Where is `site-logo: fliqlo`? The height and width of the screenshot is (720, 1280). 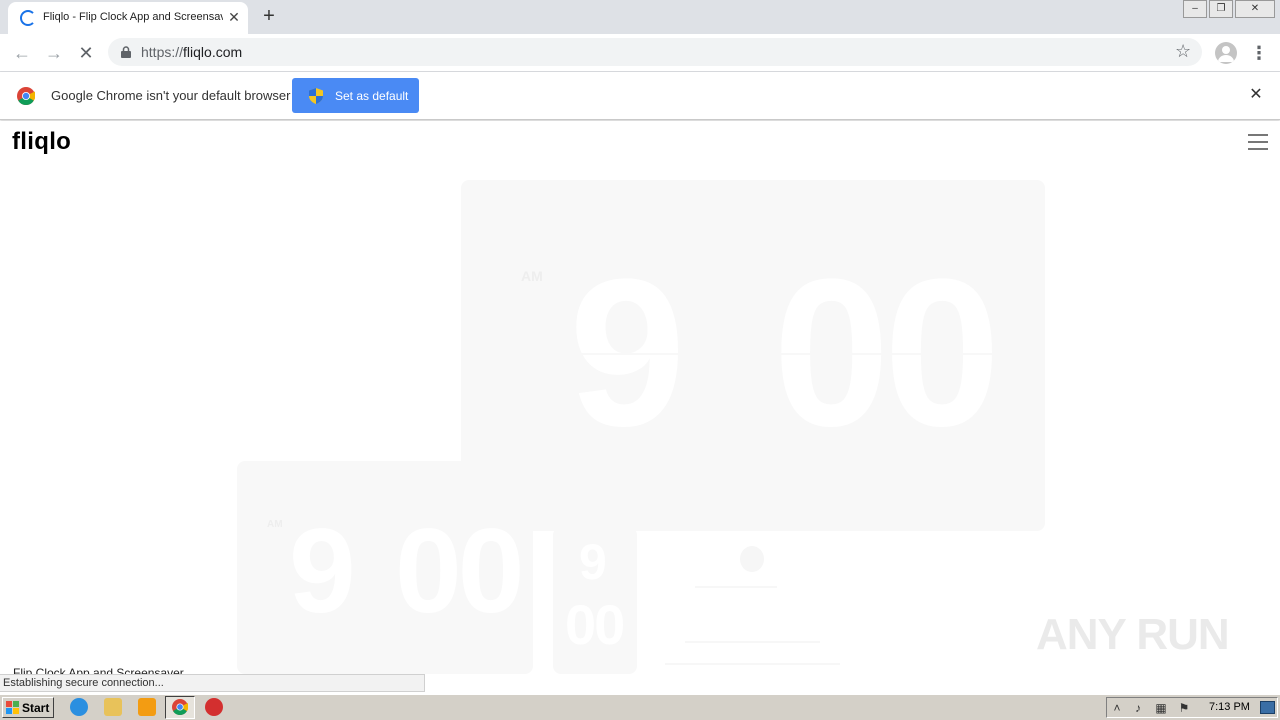 site-logo: fliqlo is located at coordinates (41, 142).